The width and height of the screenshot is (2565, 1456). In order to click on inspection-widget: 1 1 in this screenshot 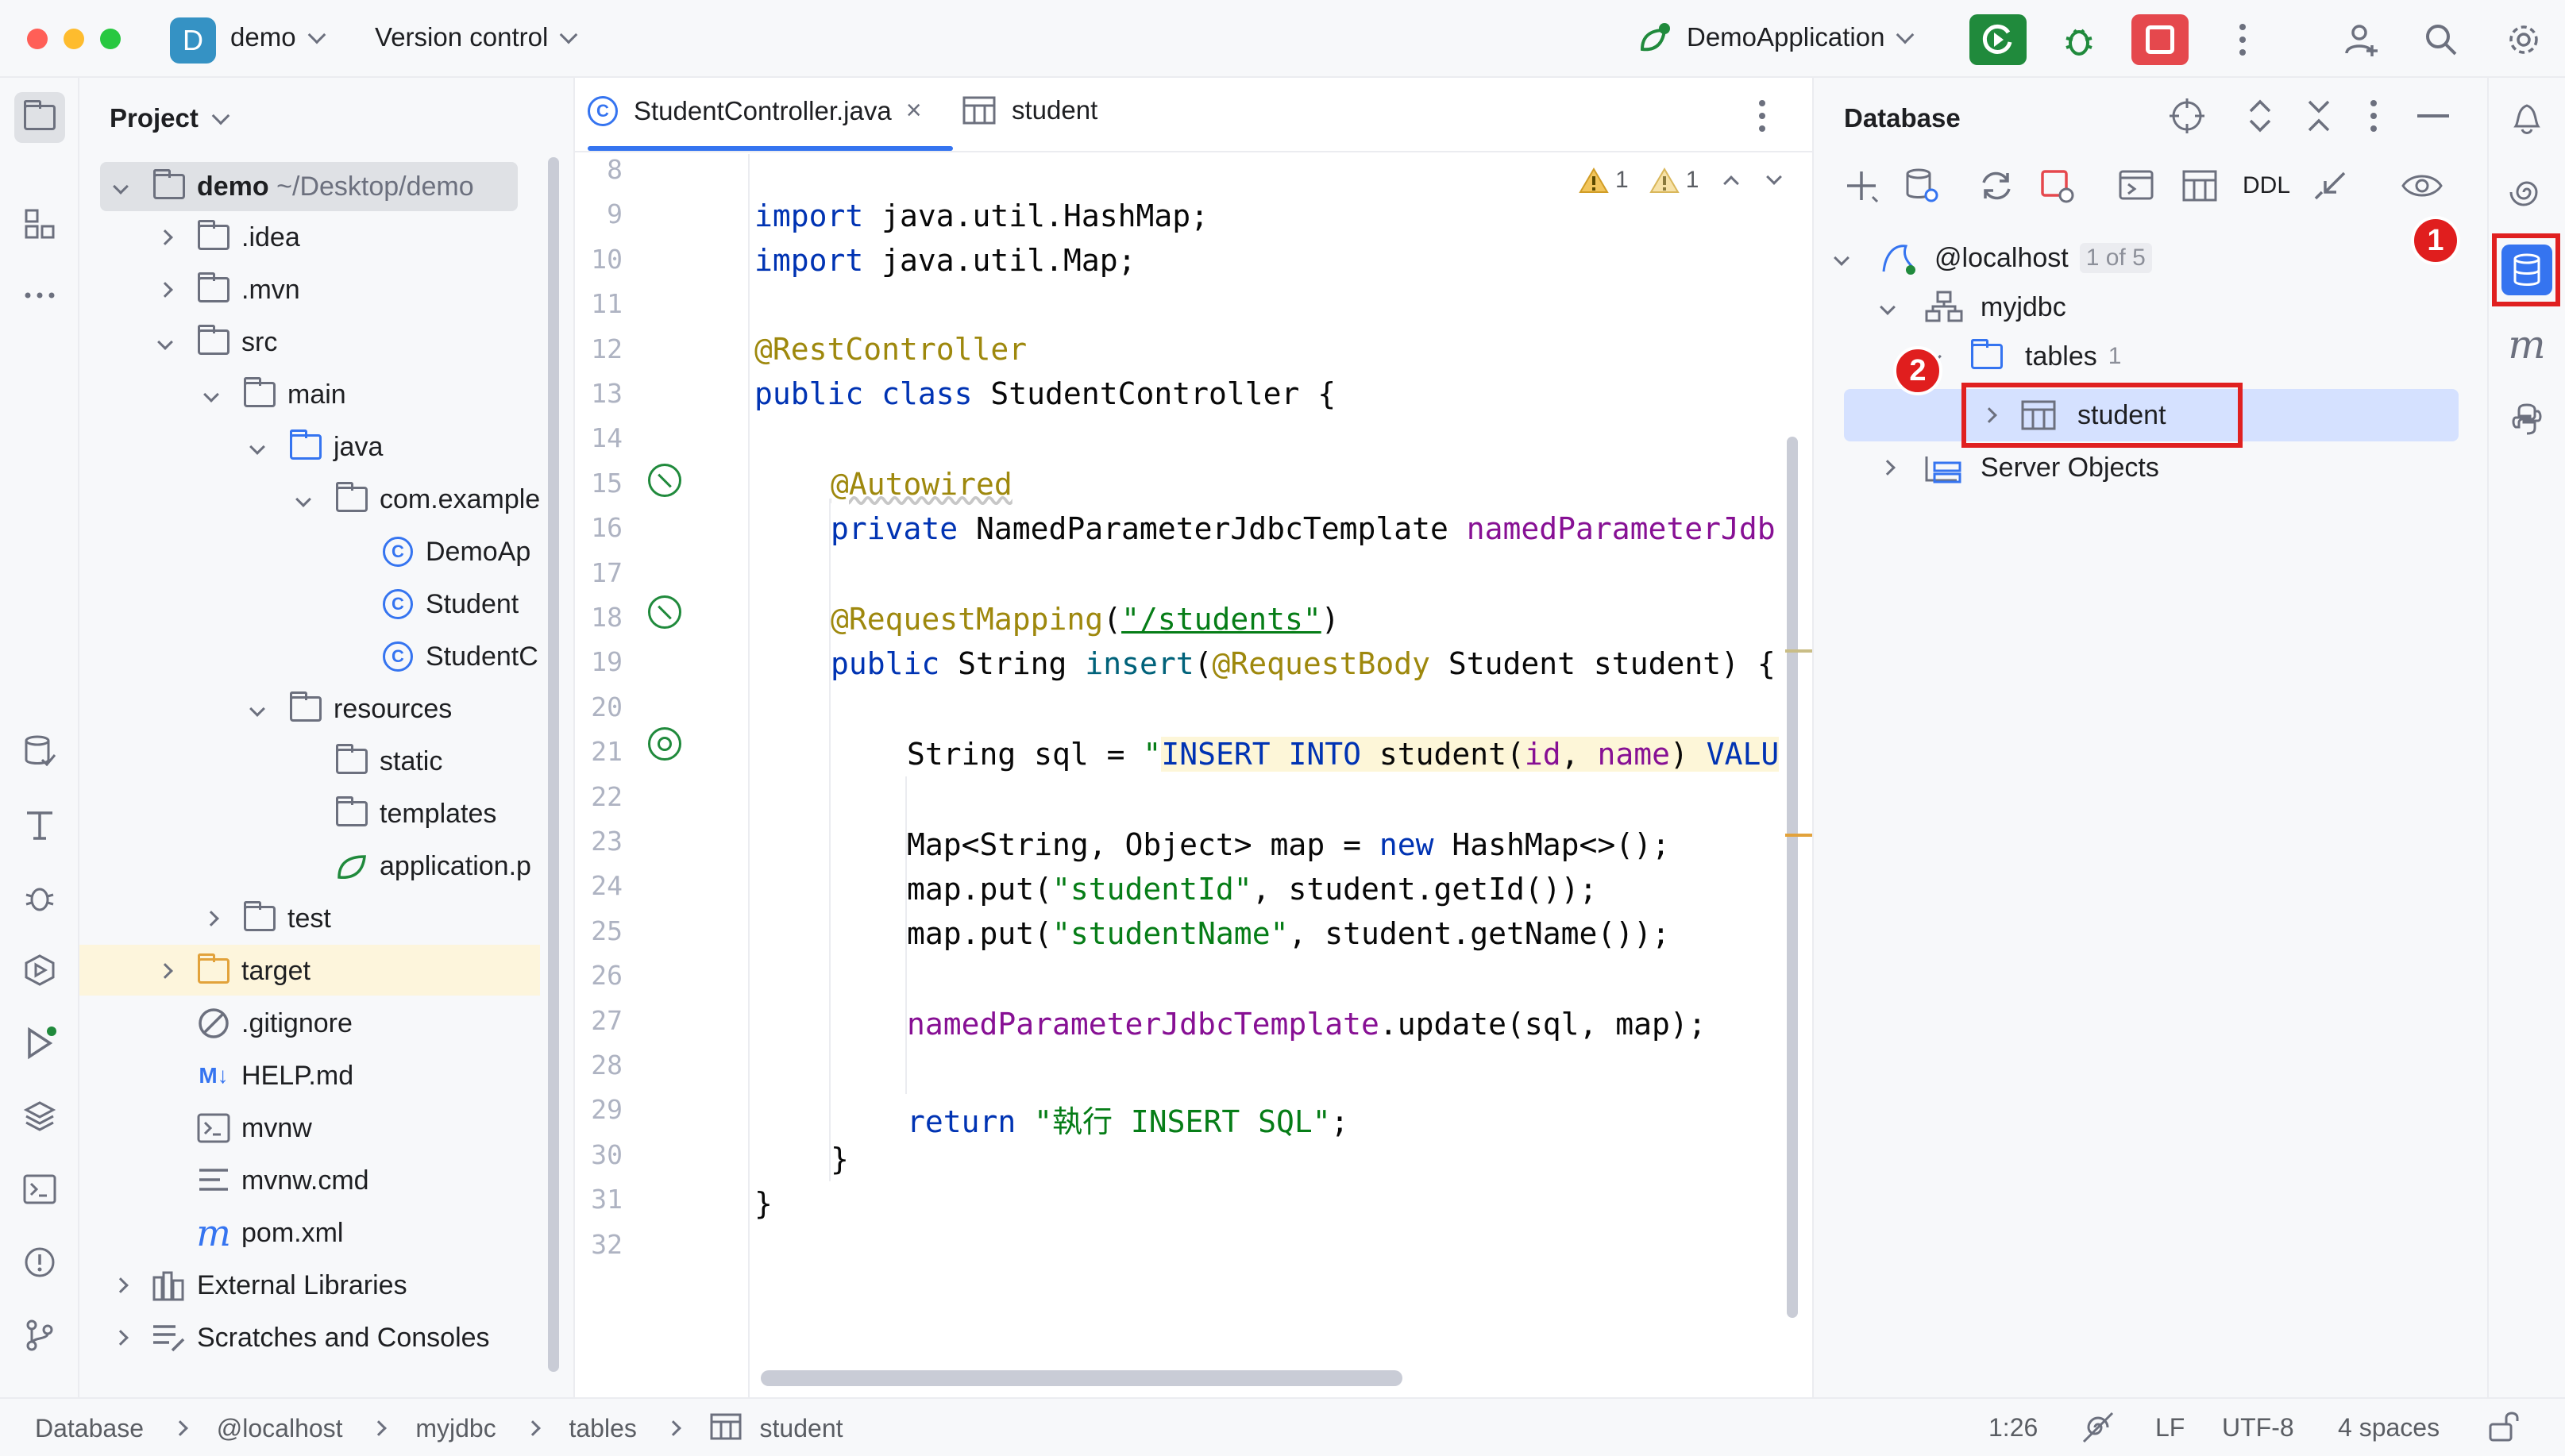, I will do `click(1681, 180)`.